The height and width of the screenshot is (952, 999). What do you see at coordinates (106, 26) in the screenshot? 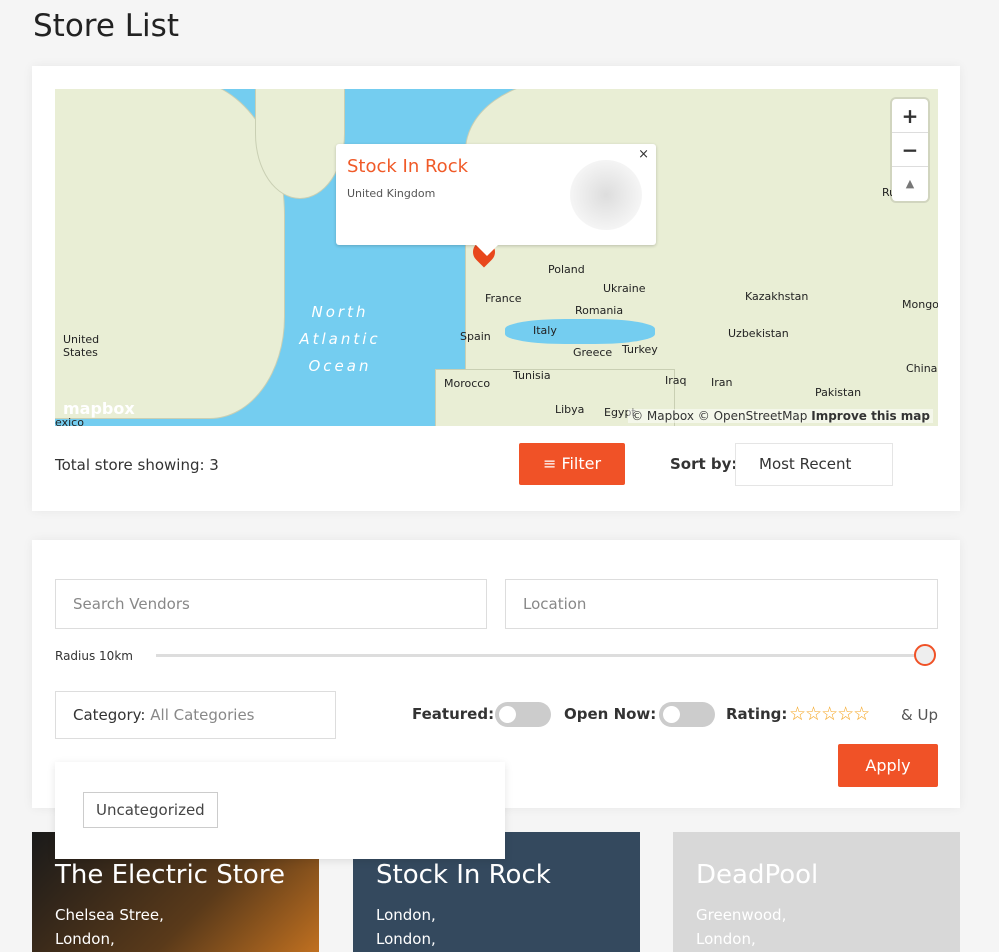
I see `page-title: Store List` at bounding box center [106, 26].